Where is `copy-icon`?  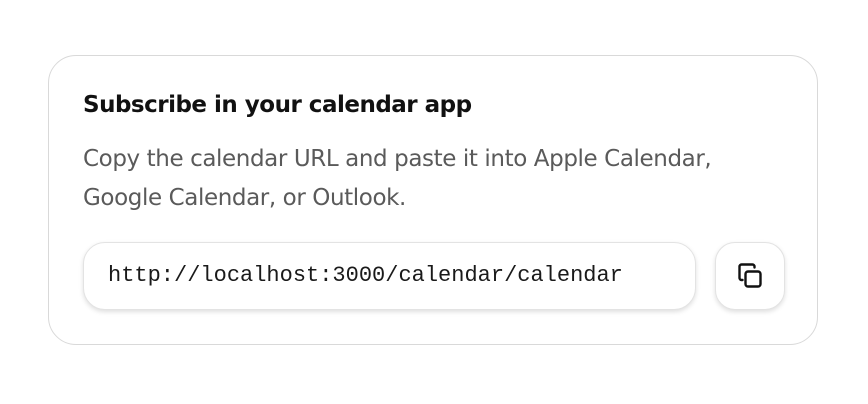 copy-icon is located at coordinates (750, 276).